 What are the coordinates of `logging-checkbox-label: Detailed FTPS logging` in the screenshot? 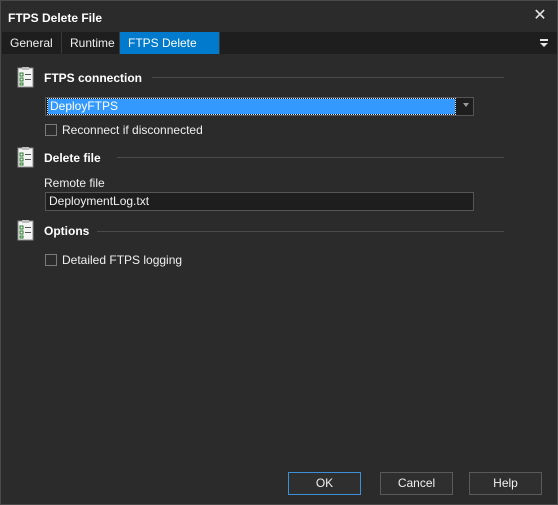 It's located at (122, 260).